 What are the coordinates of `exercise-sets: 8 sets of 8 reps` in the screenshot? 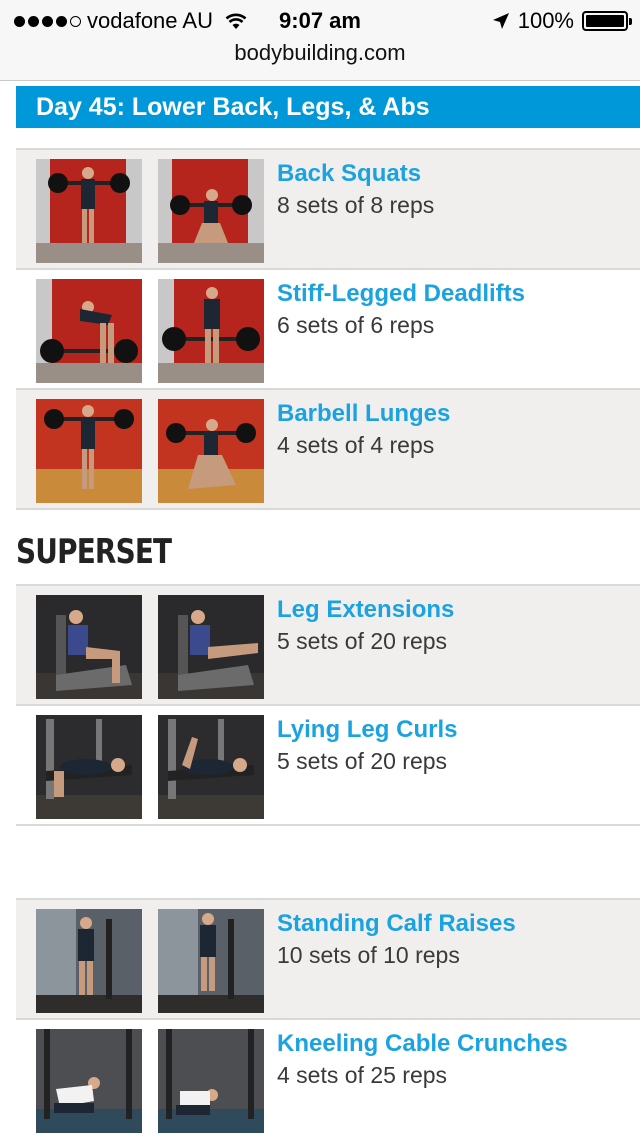 It's located at (356, 205).